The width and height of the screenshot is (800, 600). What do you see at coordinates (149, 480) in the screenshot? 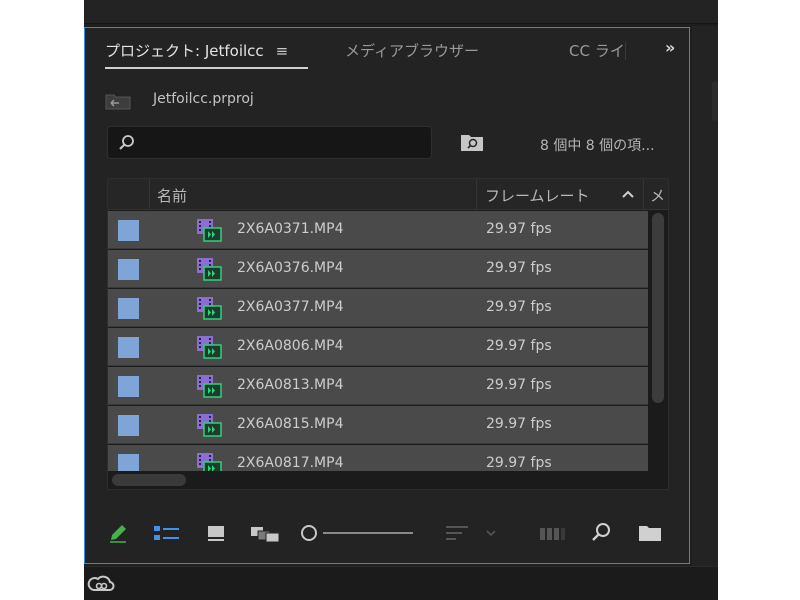
I see `horizontal-scroll-thumb` at bounding box center [149, 480].